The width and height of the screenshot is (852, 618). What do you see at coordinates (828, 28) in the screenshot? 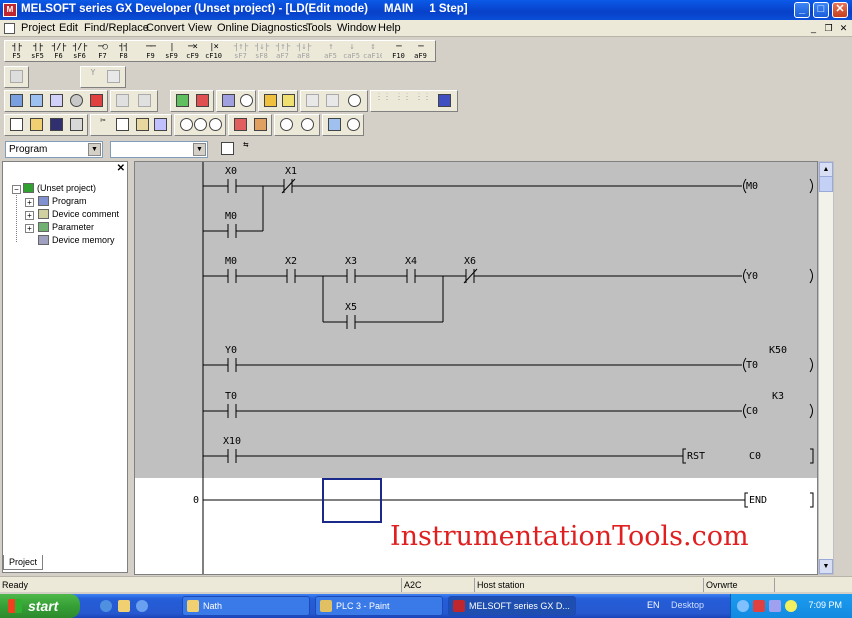
I see `mdi-restore-button: ❐` at bounding box center [828, 28].